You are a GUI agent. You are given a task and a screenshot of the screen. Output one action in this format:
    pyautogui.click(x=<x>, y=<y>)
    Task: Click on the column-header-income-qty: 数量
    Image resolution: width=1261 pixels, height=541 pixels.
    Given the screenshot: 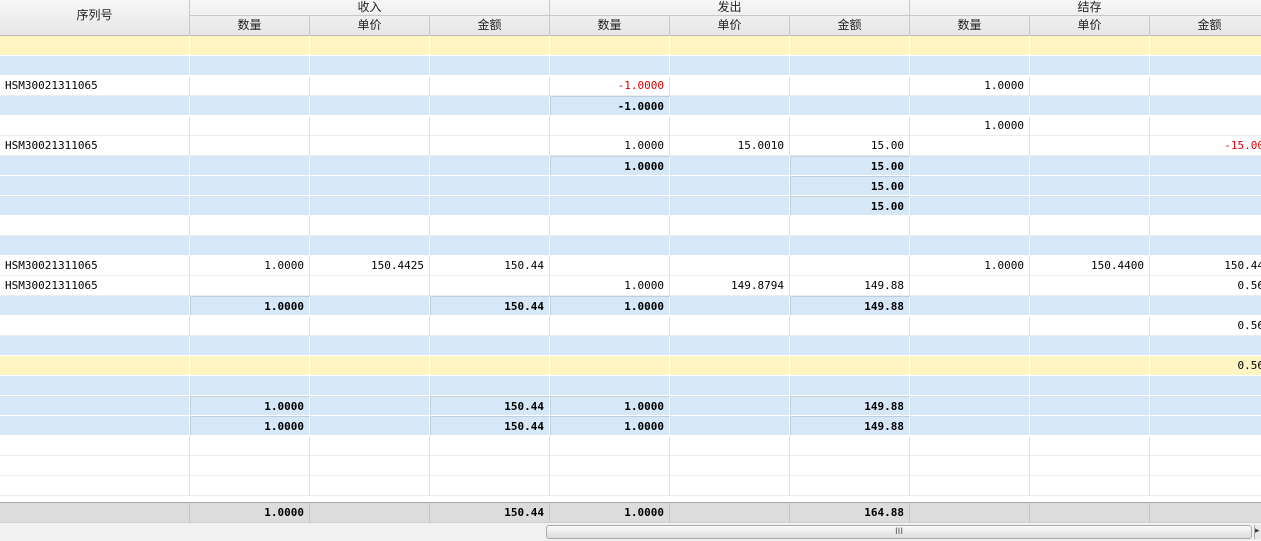 What is the action you would take?
    pyautogui.click(x=250, y=26)
    